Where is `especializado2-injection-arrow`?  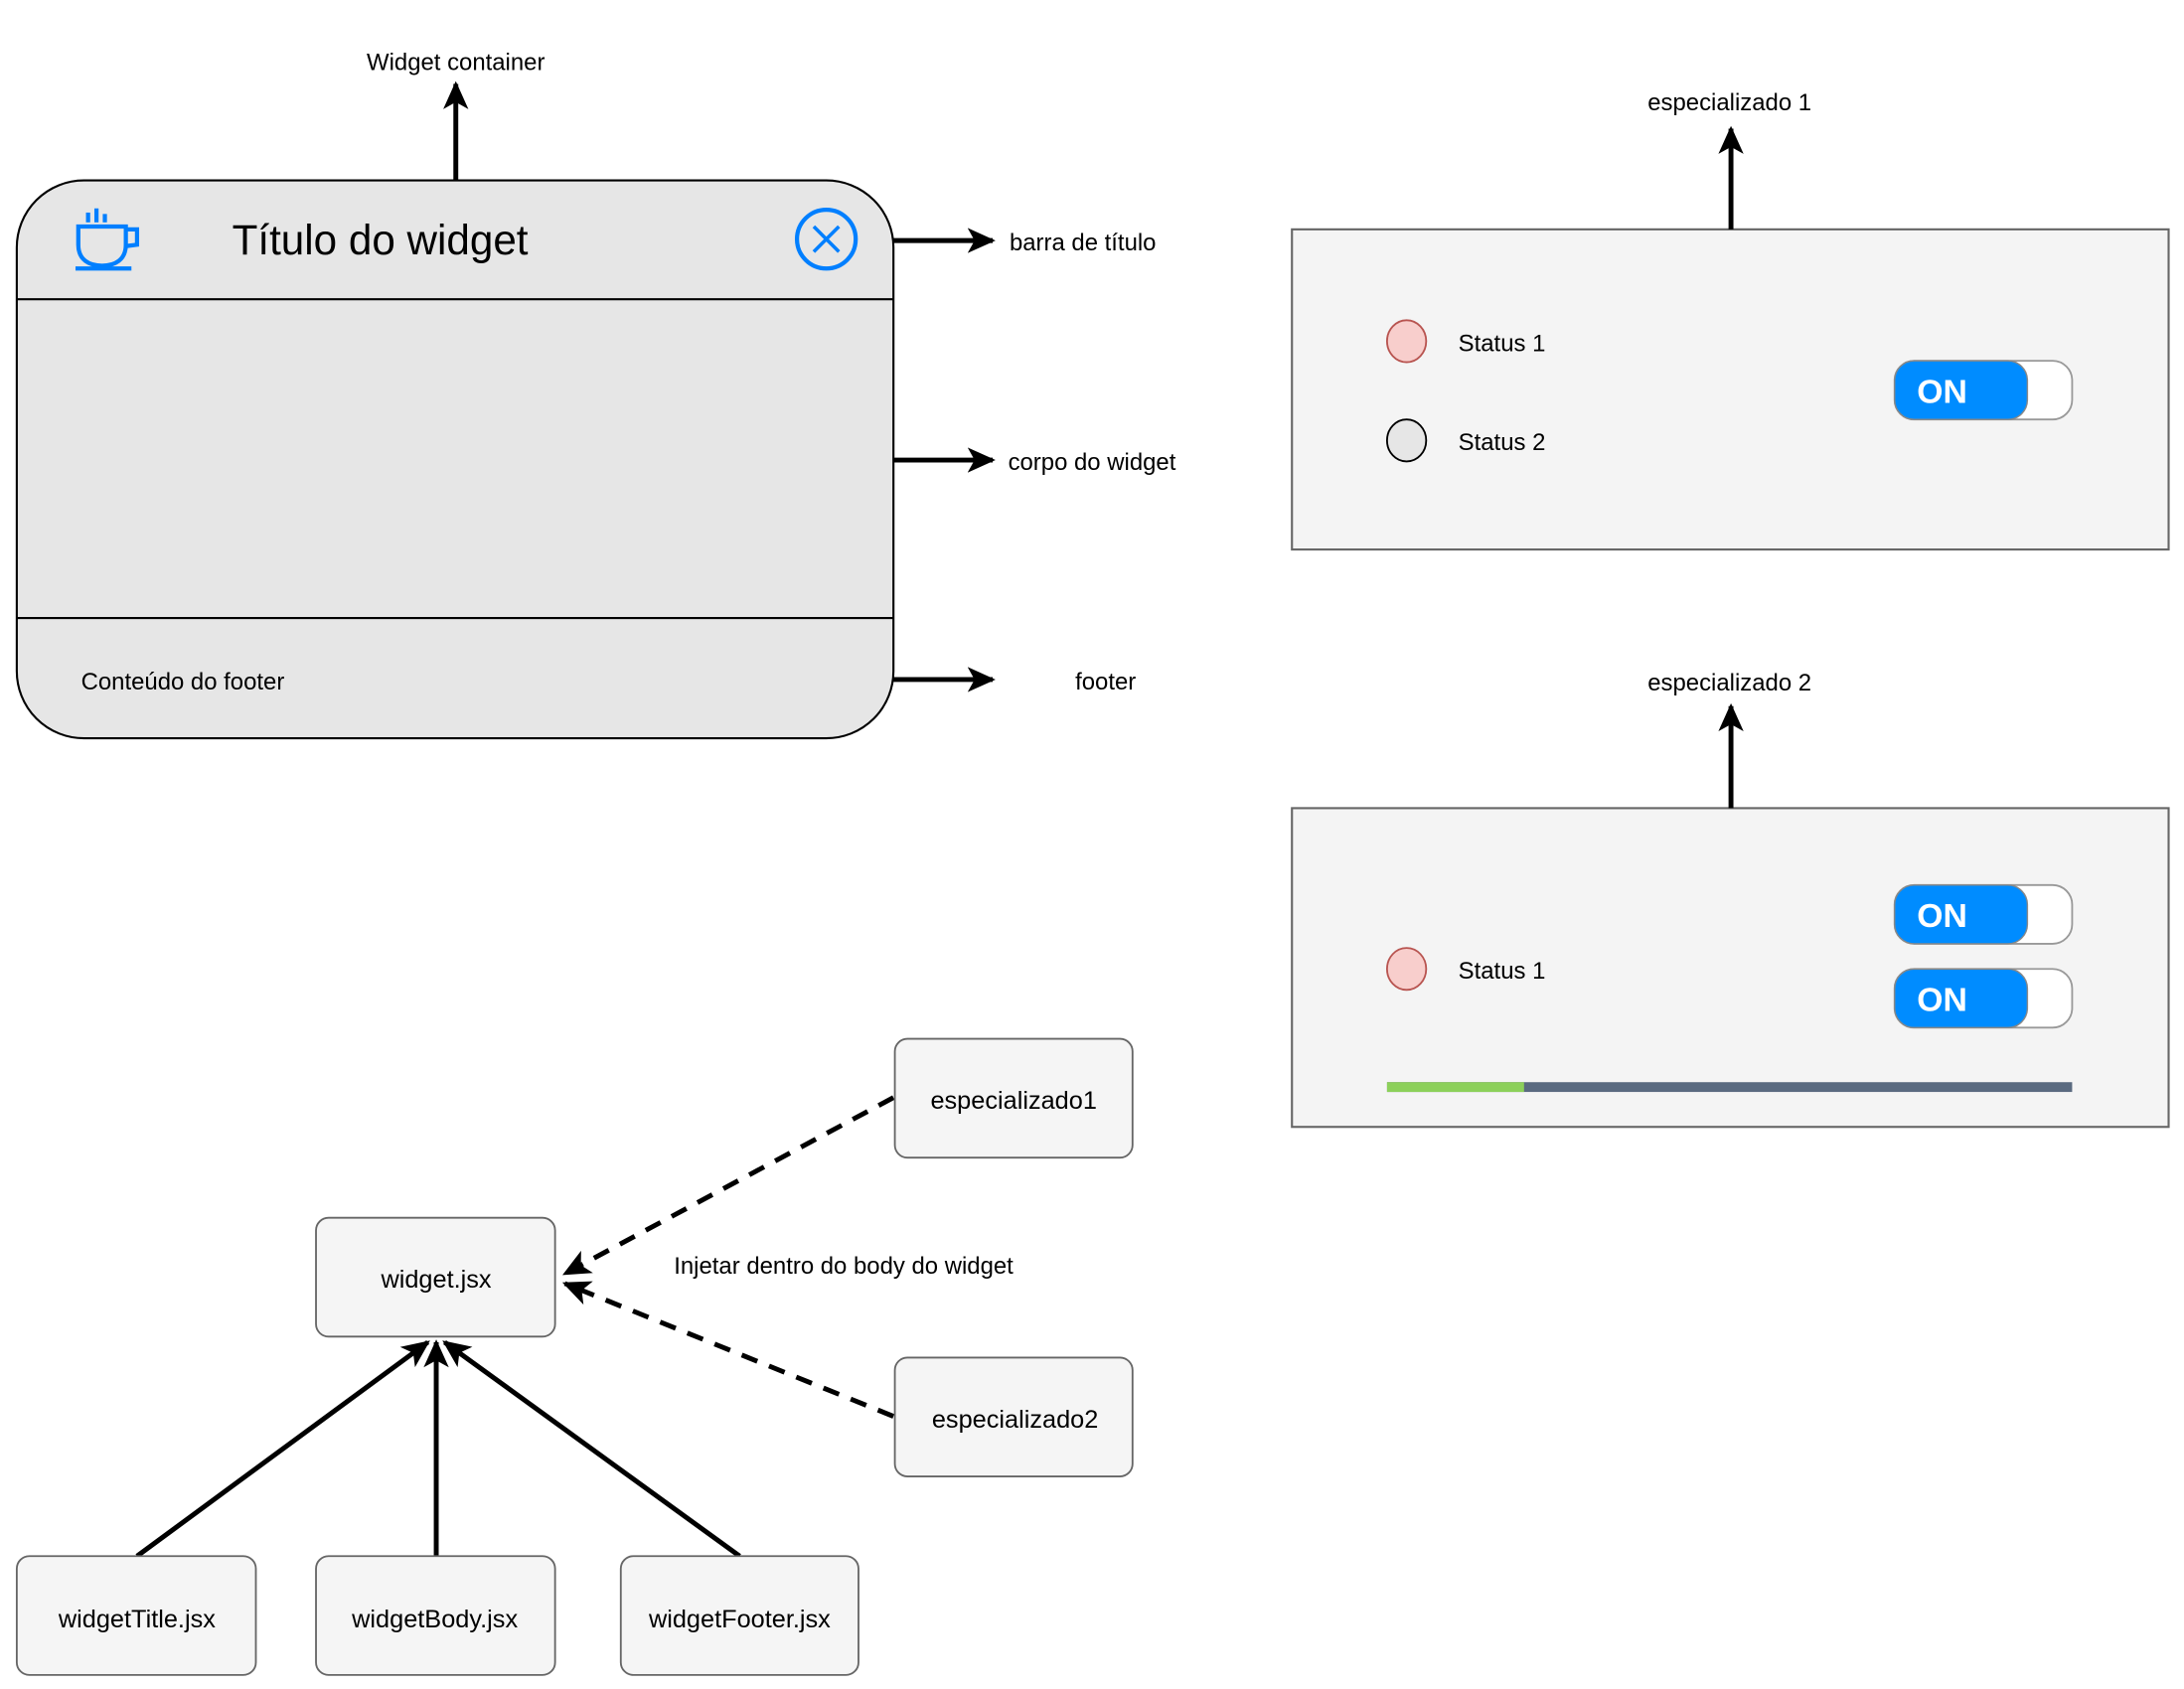
especializado2-injection-arrow is located at coordinates (728, 1350).